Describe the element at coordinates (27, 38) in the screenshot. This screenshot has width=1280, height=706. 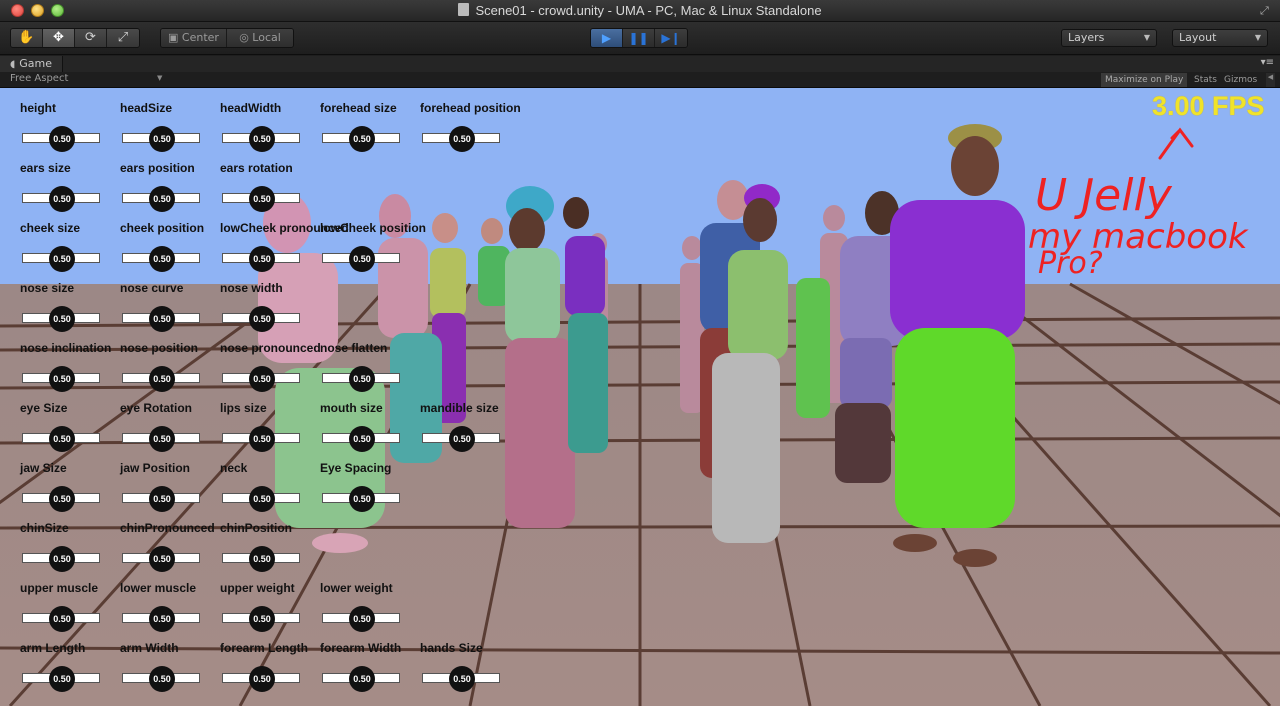
I see `hand-tool-button: ✋` at that location.